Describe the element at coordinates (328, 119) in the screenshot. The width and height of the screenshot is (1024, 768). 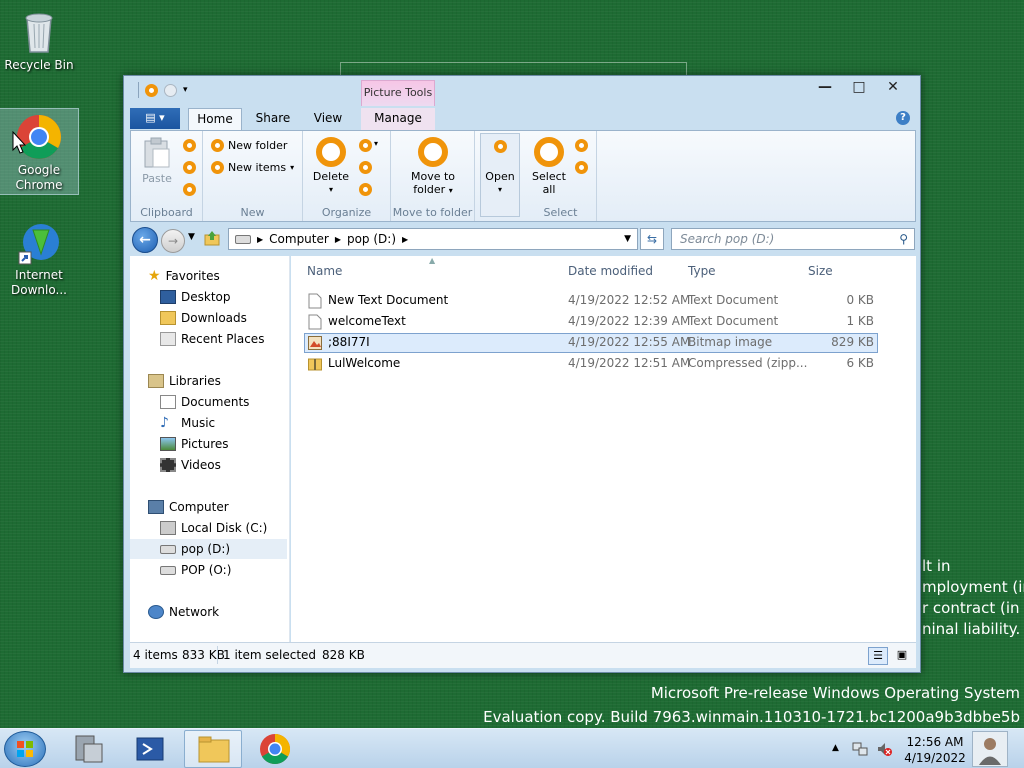
I see `tab-view: View` at that location.